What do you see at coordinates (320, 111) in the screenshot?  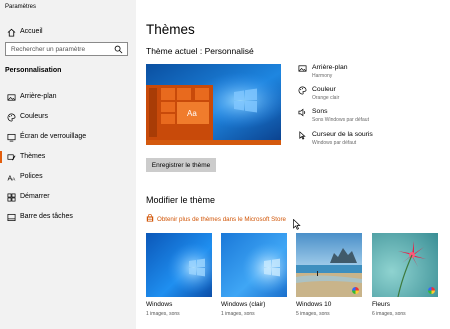 I see `prop-title: Sons` at bounding box center [320, 111].